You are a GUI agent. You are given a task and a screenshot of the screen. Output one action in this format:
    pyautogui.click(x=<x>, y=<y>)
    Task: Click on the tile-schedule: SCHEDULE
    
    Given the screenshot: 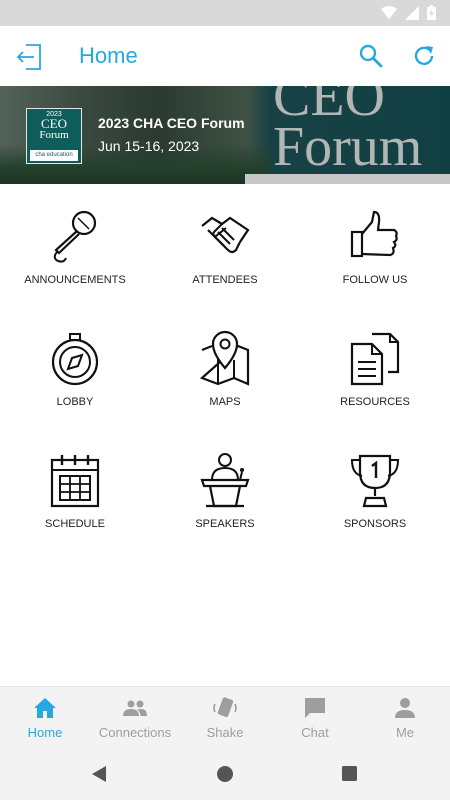 What is the action you would take?
    pyautogui.click(x=75, y=489)
    